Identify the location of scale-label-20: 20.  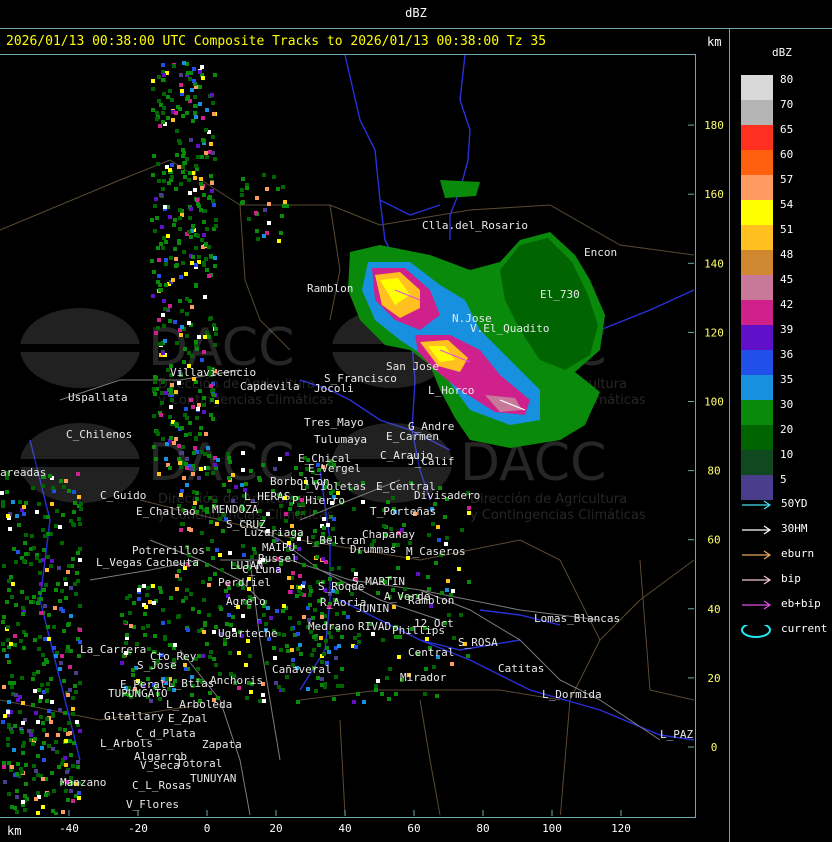
(787, 429).